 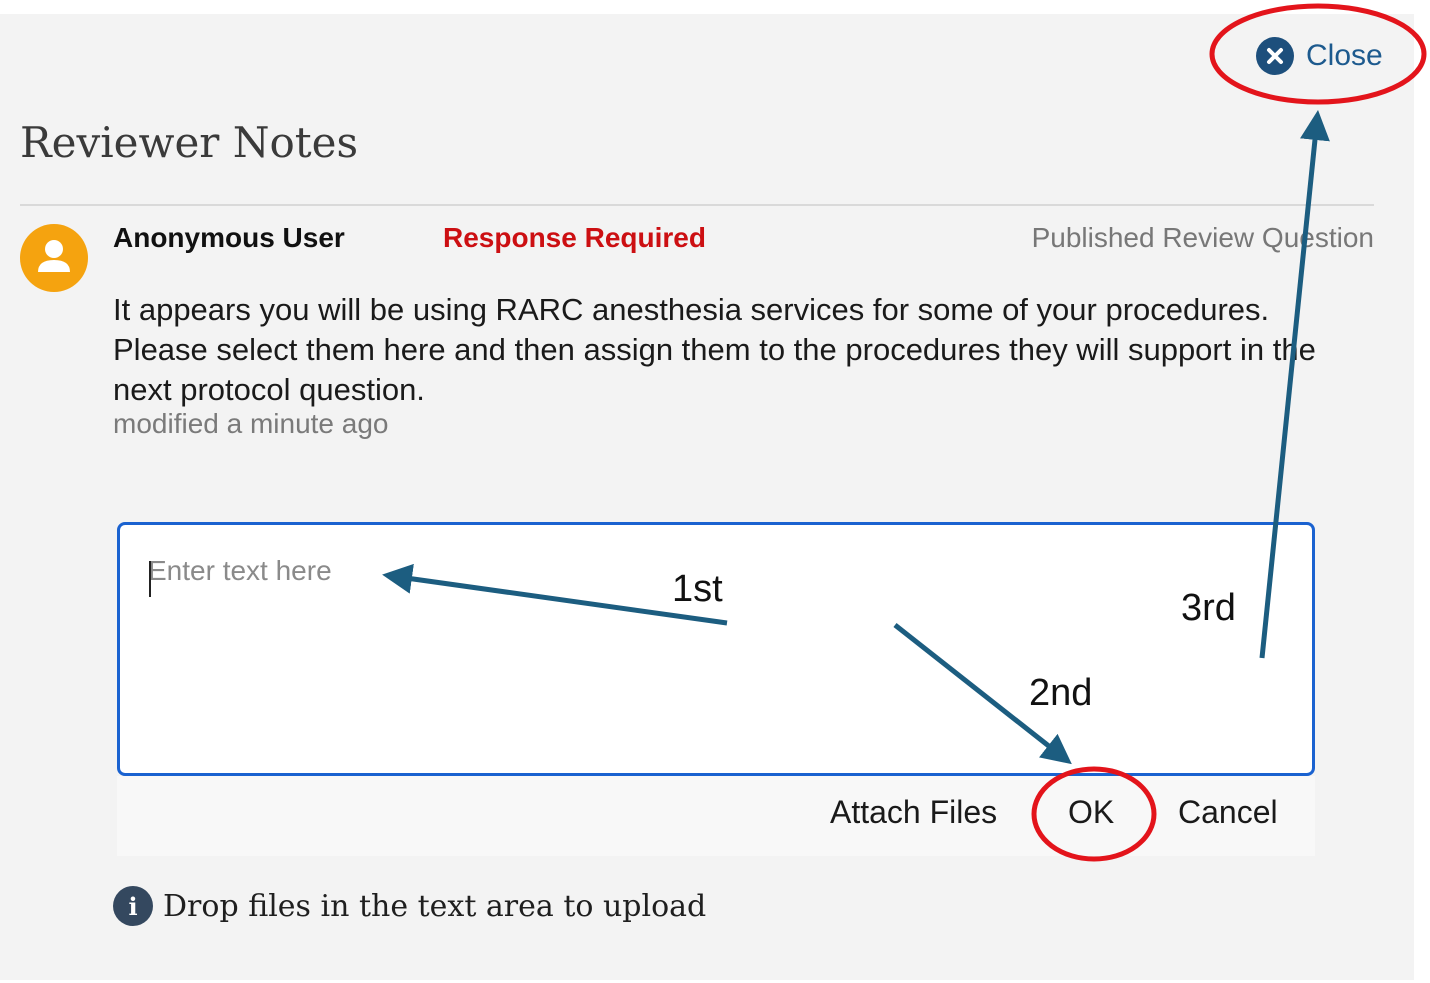 What do you see at coordinates (1202, 237) in the screenshot?
I see `note-source: Published Review Question` at bounding box center [1202, 237].